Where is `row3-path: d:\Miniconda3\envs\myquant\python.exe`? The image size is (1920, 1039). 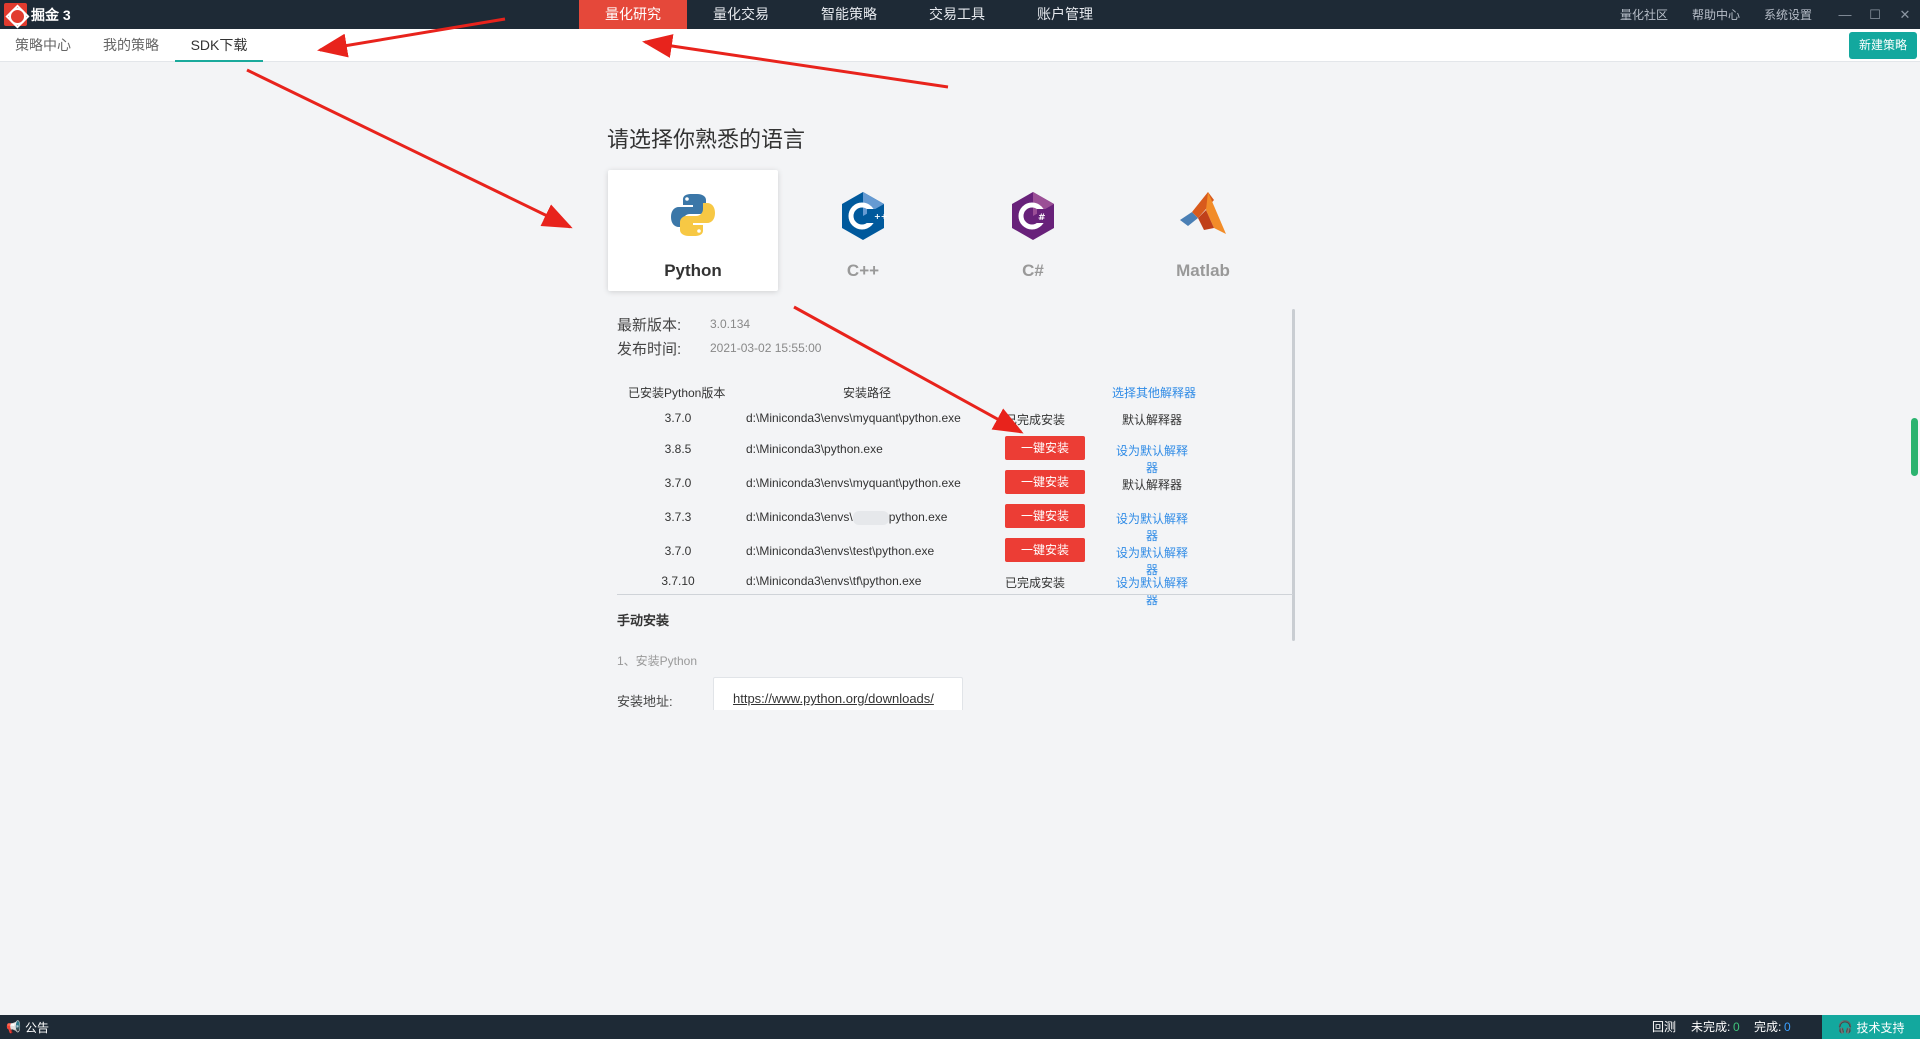 row3-path: d:\Miniconda3\envs\myquant\python.exe is located at coordinates (853, 483).